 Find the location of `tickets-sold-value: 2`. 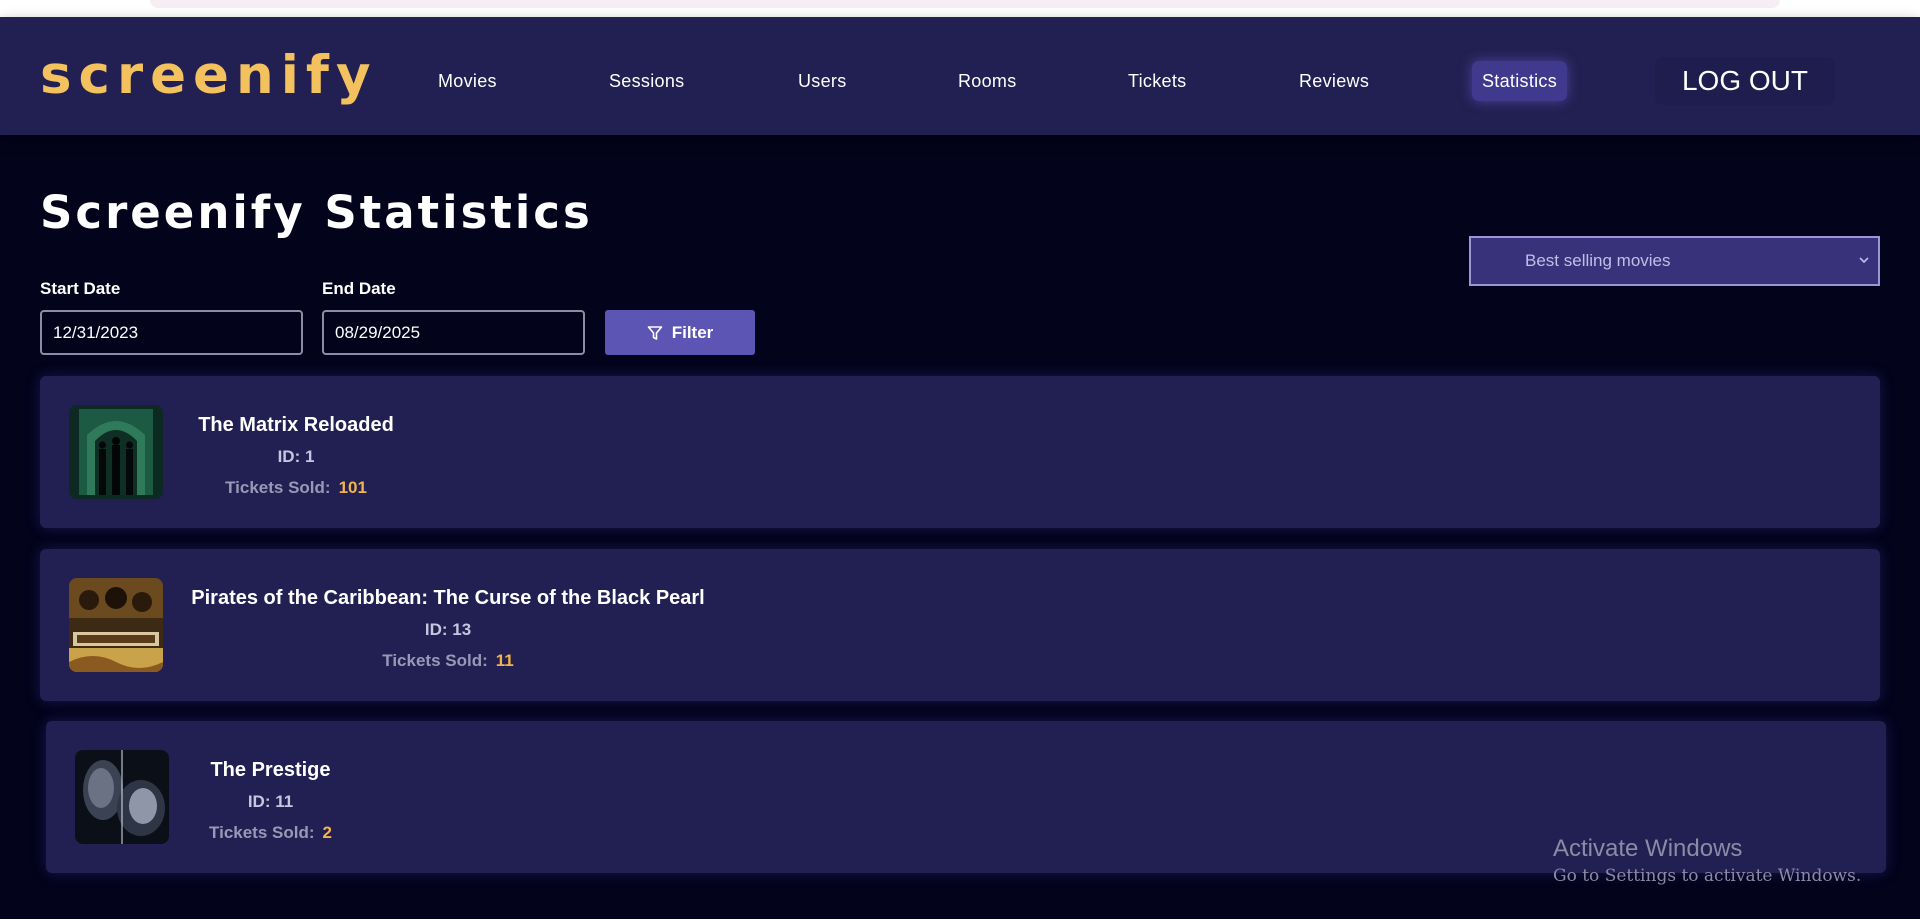

tickets-sold-value: 2 is located at coordinates (327, 832).